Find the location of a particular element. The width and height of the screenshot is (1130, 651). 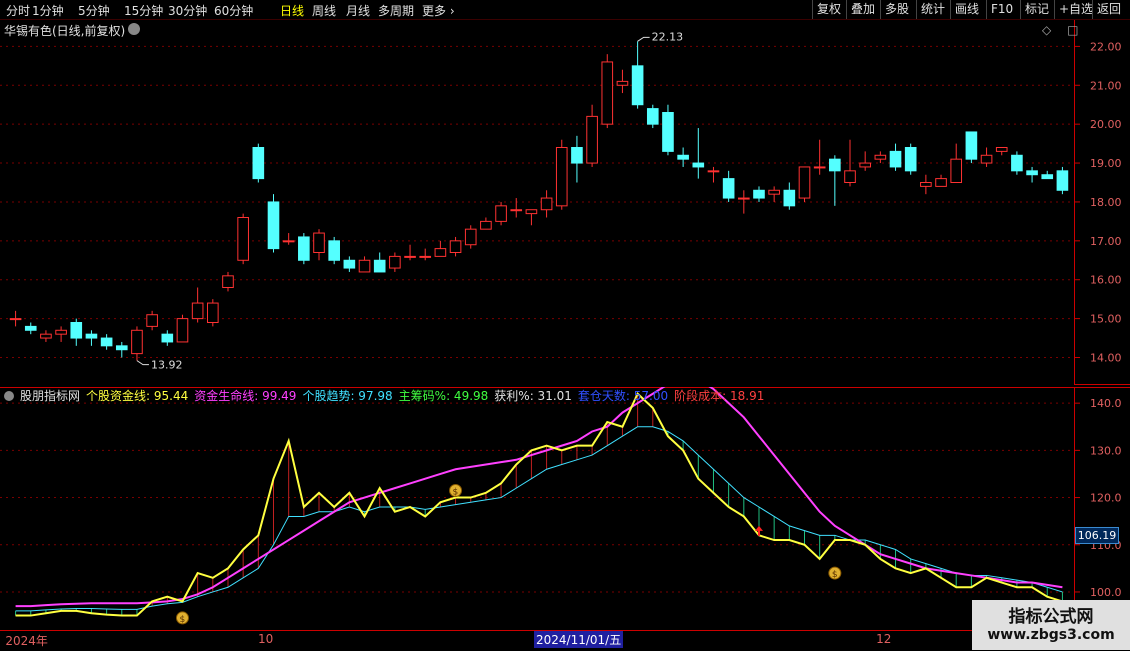

price-tick-label: 17.00 is located at coordinates (1106, 241).